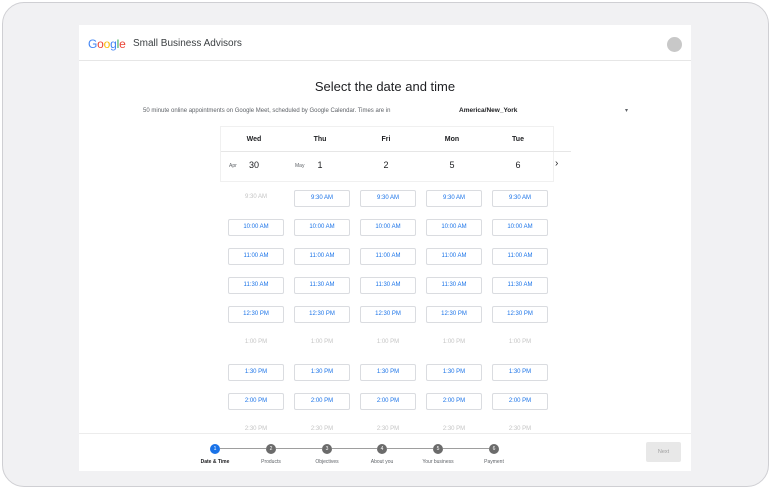  Describe the element at coordinates (396, 151) in the screenshot. I see `calendar-divider` at that location.